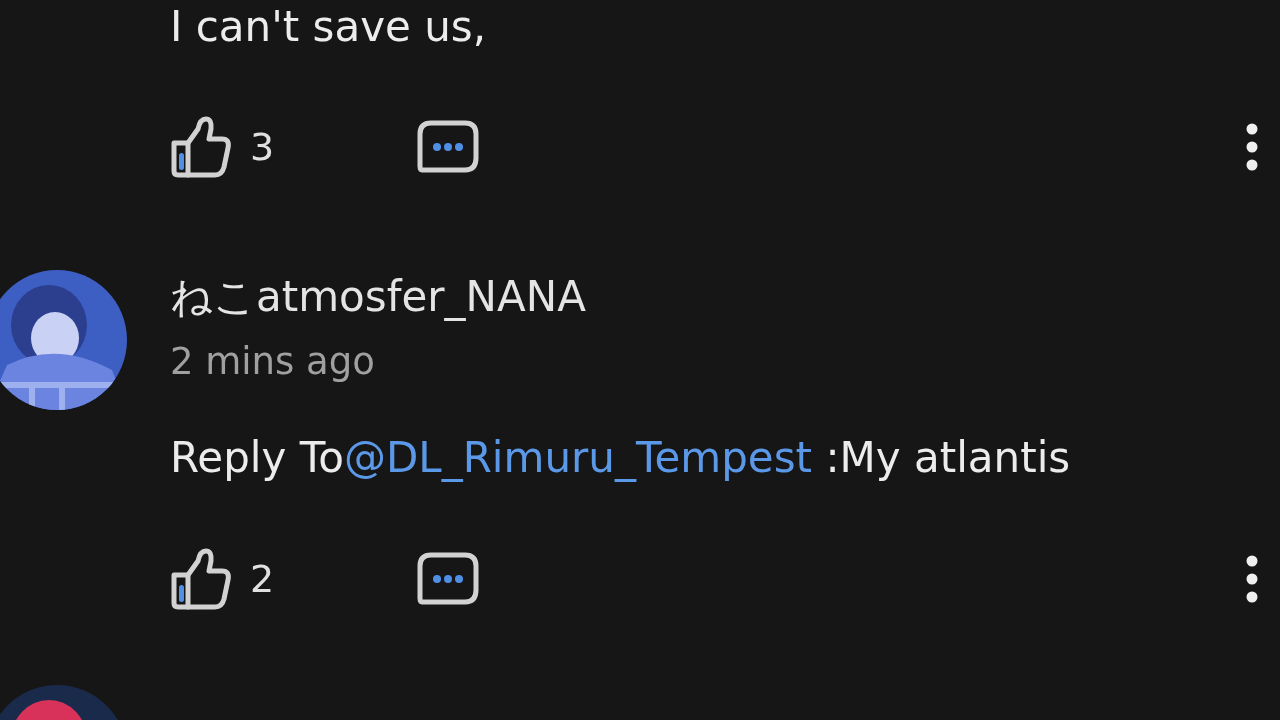 The width and height of the screenshot is (1280, 720). Describe the element at coordinates (293, 579) in the screenshot. I see `like-button: 2` at that location.